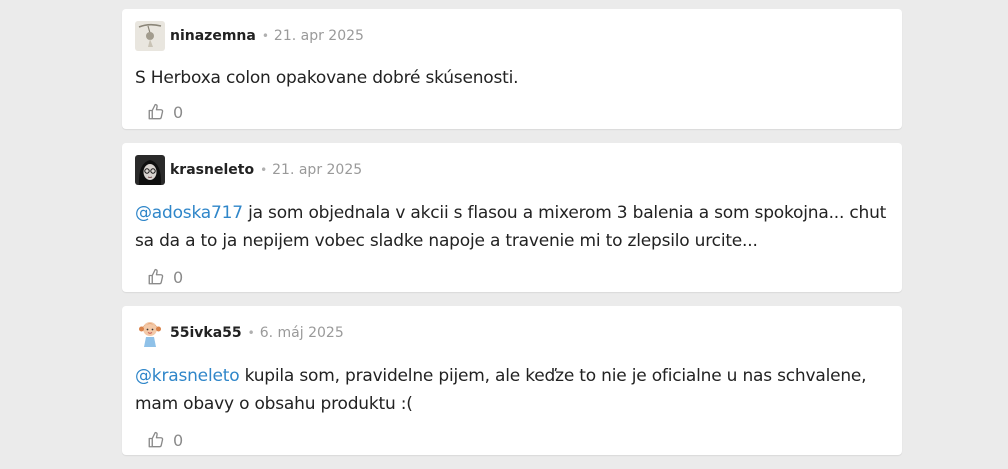 The image size is (1008, 469). Describe the element at coordinates (213, 36) in the screenshot. I see `username: ninazemna` at that location.